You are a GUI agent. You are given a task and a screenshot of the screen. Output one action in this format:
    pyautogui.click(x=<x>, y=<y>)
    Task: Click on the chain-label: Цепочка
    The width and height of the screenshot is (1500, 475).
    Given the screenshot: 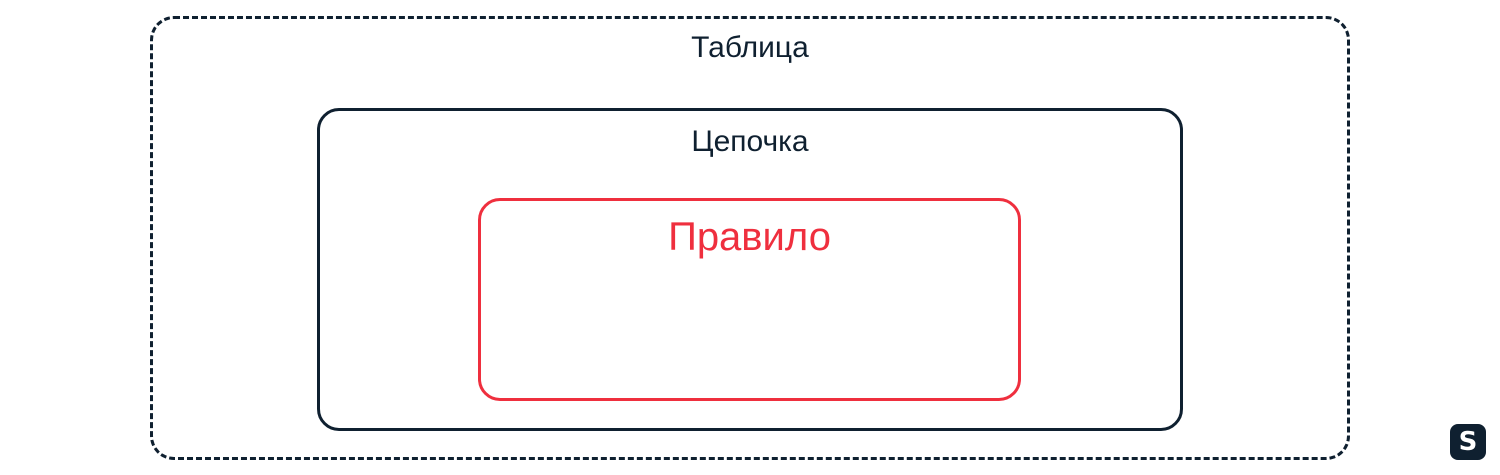 What is the action you would take?
    pyautogui.click(x=750, y=141)
    